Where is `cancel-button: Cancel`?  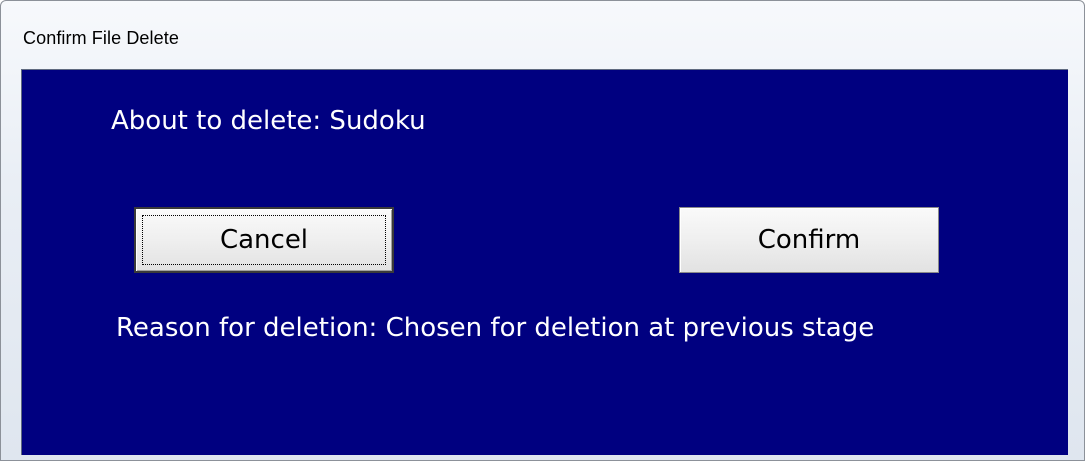 cancel-button: Cancel is located at coordinates (264, 240).